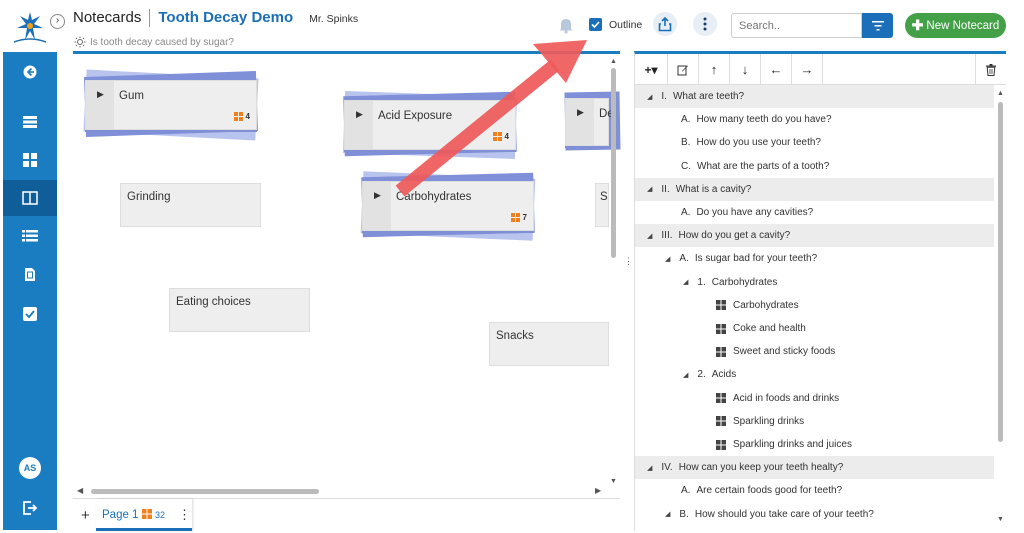 The width and height of the screenshot is (1024, 533). Describe the element at coordinates (213, 302) in the screenshot. I see `card-title: Eating choices` at that location.